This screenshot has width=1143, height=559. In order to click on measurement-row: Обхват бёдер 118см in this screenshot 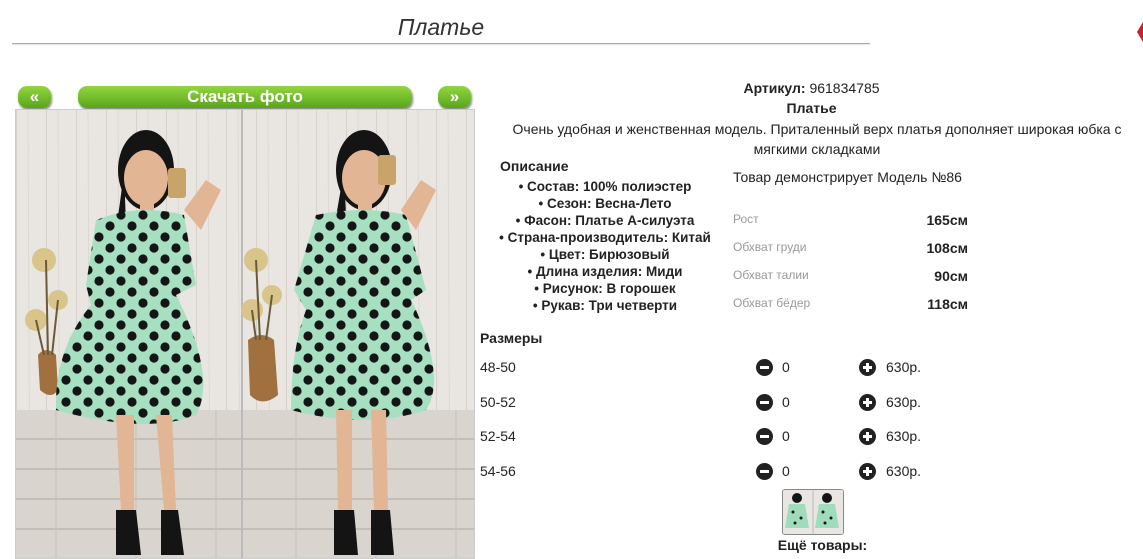, I will do `click(850, 310)`.